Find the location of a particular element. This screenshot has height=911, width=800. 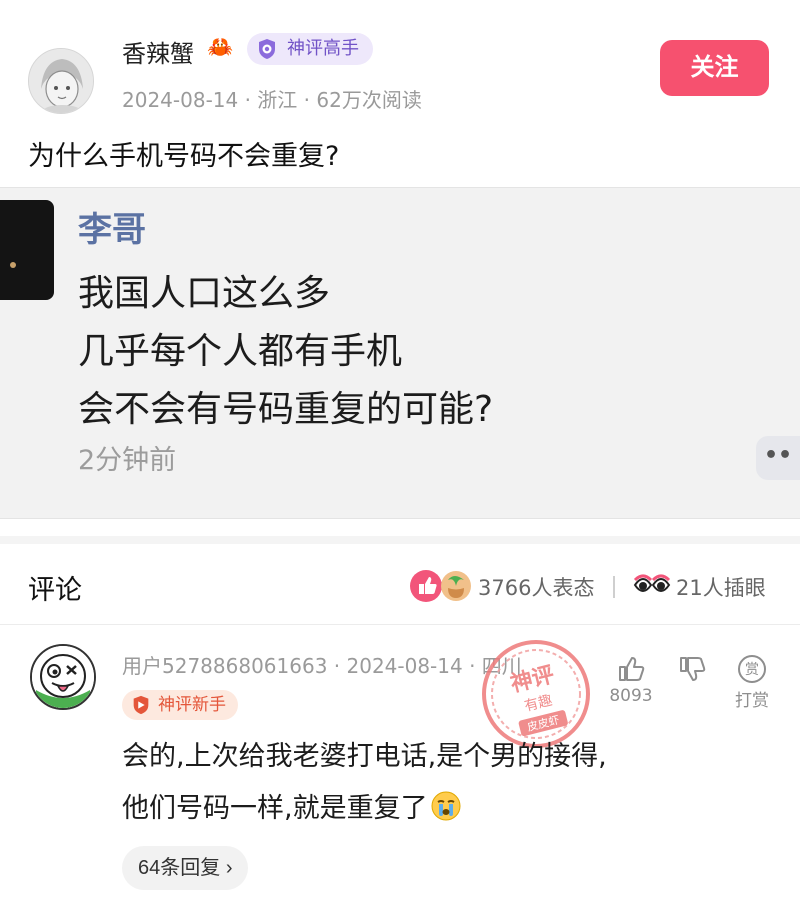

like-count: 8093 is located at coordinates (631, 696).